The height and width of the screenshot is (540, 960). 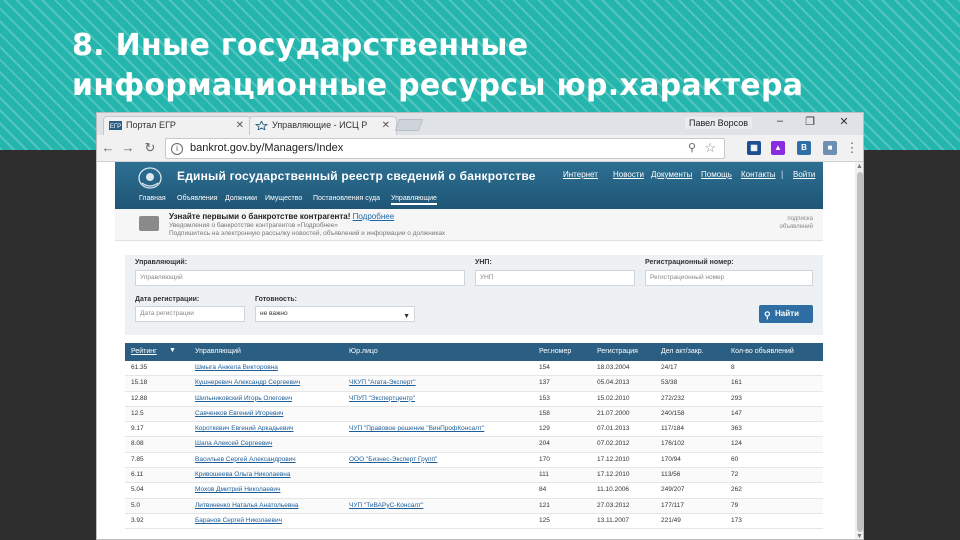 I want to click on top-link-news: Новости, so click(x=628, y=174).